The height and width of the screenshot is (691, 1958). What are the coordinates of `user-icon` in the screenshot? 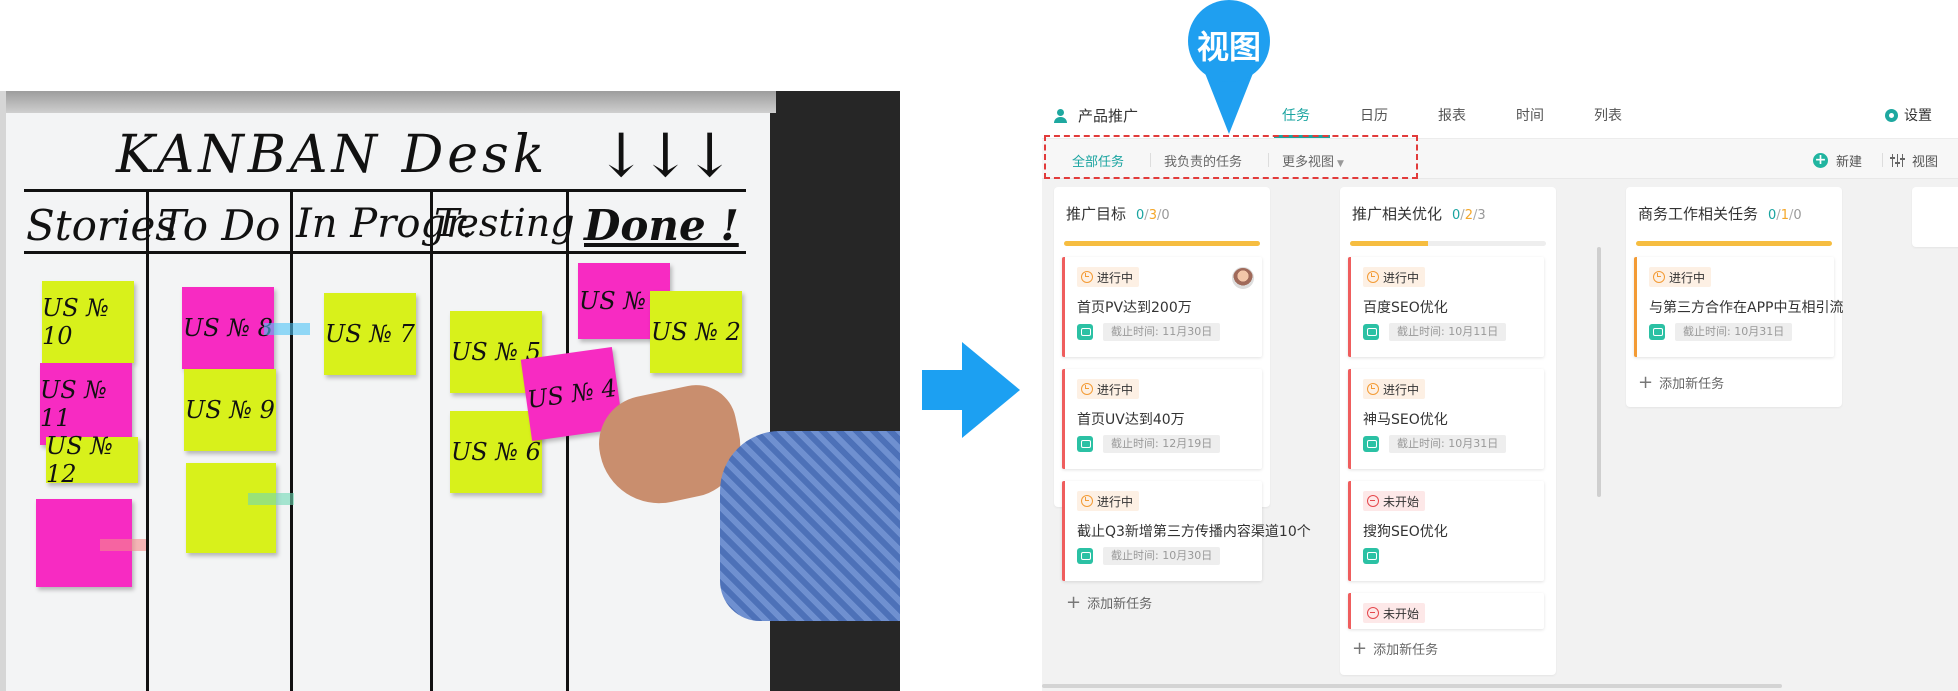 It's located at (1061, 115).